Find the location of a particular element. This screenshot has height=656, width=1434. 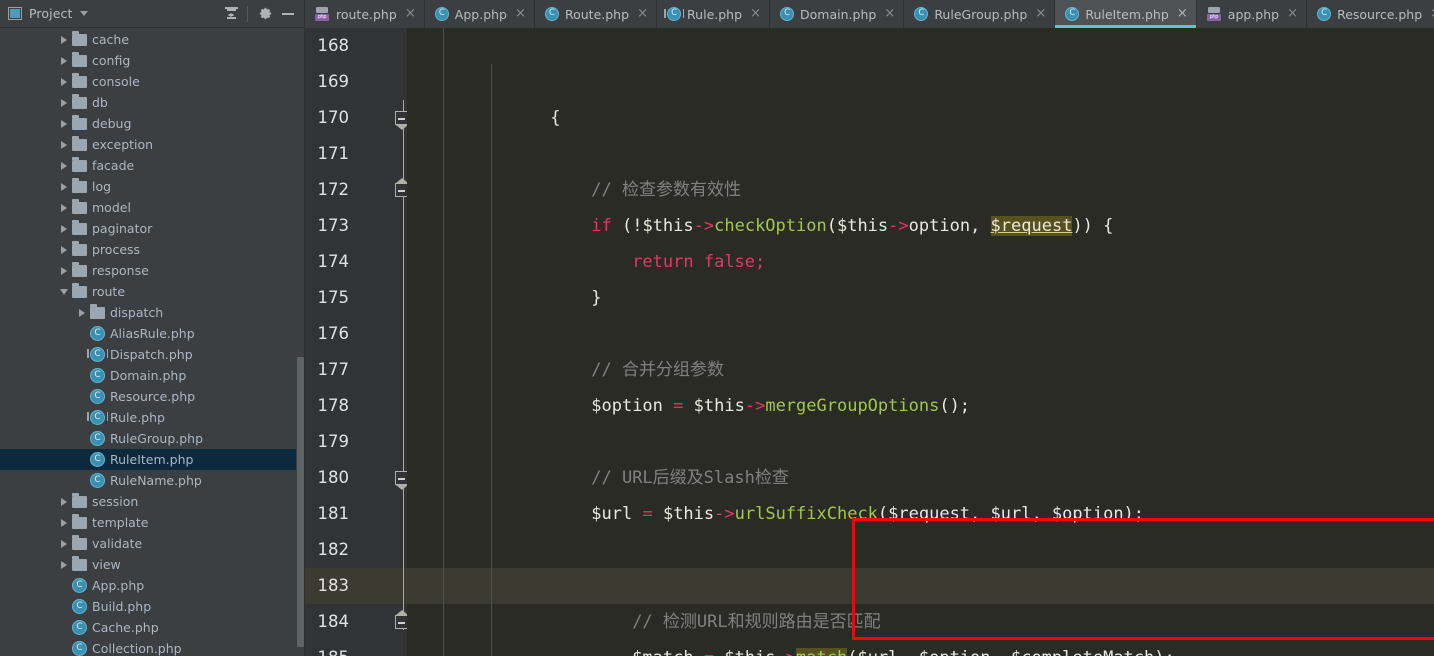

editor-tab-ruleitem-php: C RuleItem.php × is located at coordinates (1126, 14).